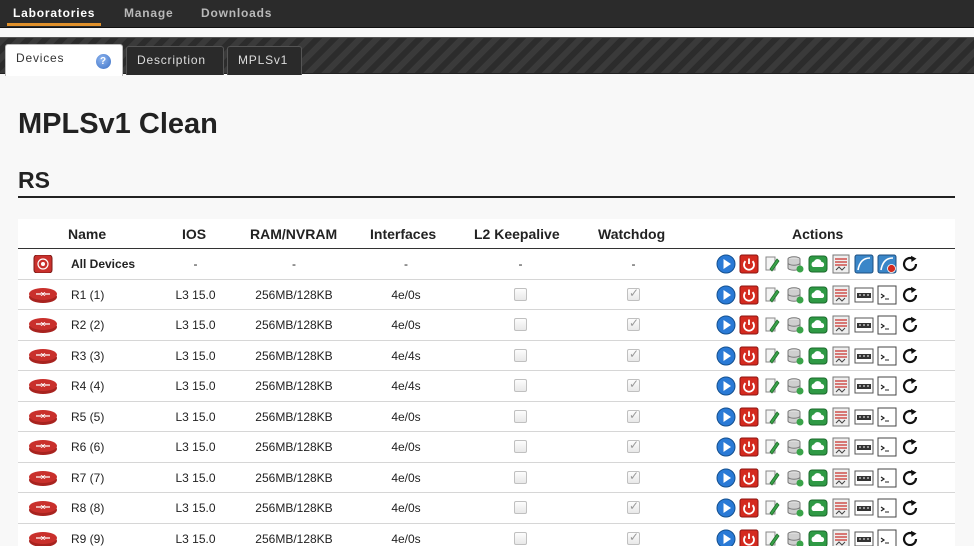 This screenshot has height=546, width=974. I want to click on device-name: R1 (1), so click(87, 295).